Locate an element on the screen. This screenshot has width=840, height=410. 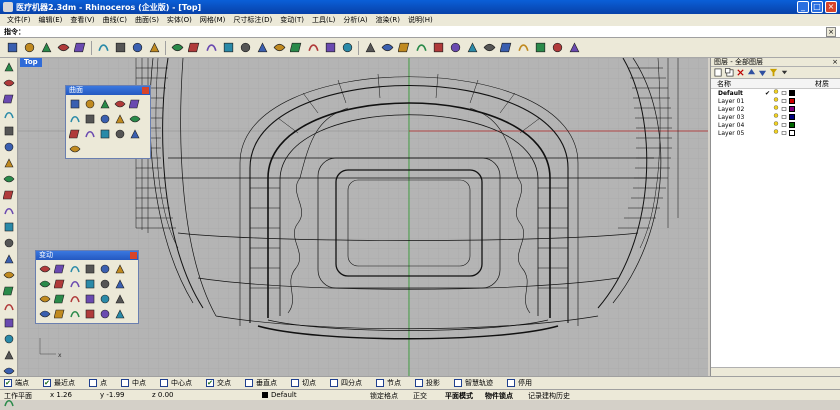
layer-row: Layer 01 is located at coordinates (775, 101).